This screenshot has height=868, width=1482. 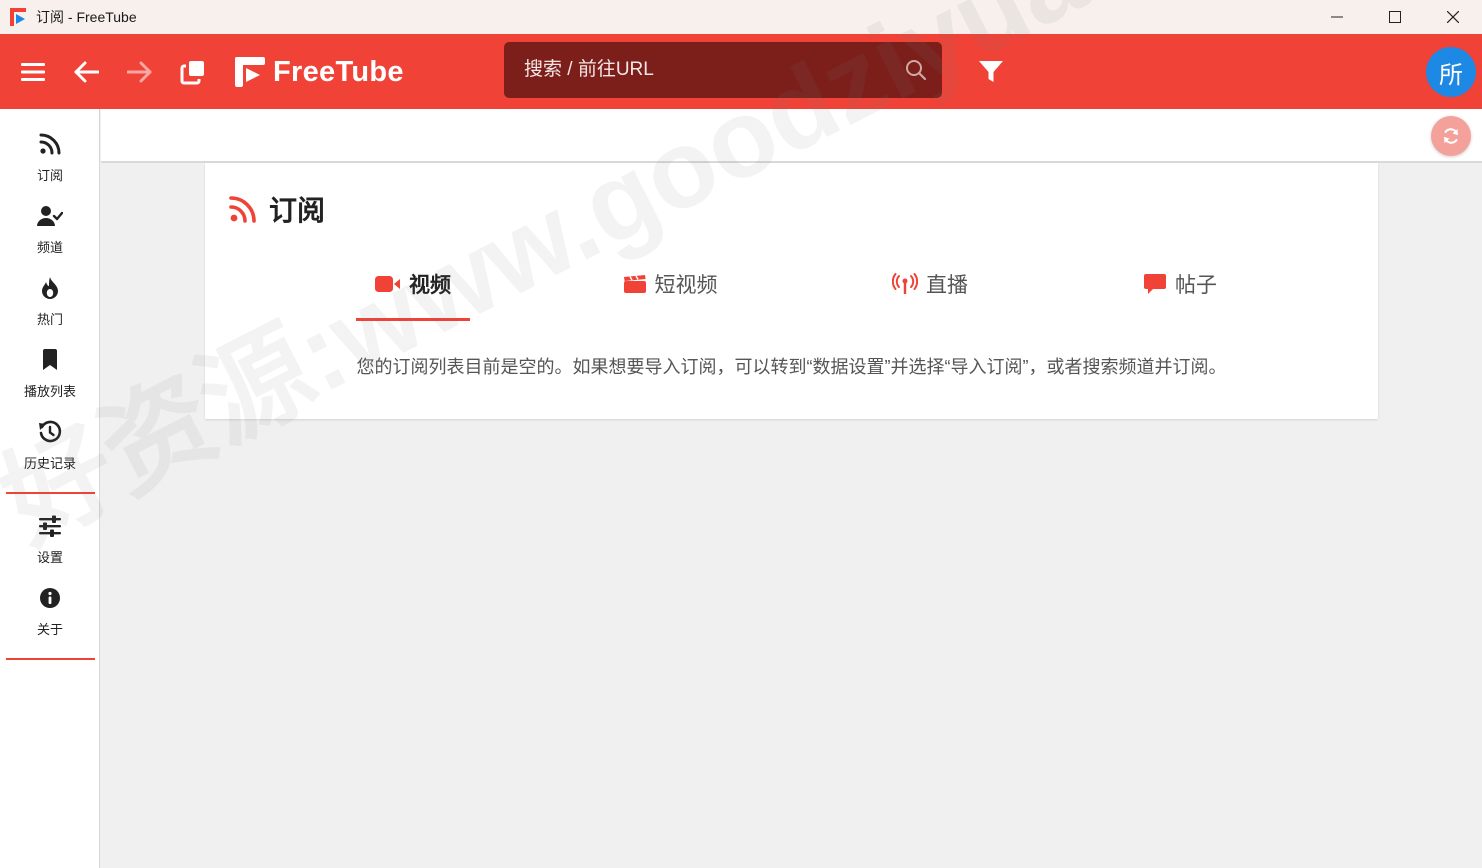 I want to click on minimize-icon, so click(x=1337, y=17).